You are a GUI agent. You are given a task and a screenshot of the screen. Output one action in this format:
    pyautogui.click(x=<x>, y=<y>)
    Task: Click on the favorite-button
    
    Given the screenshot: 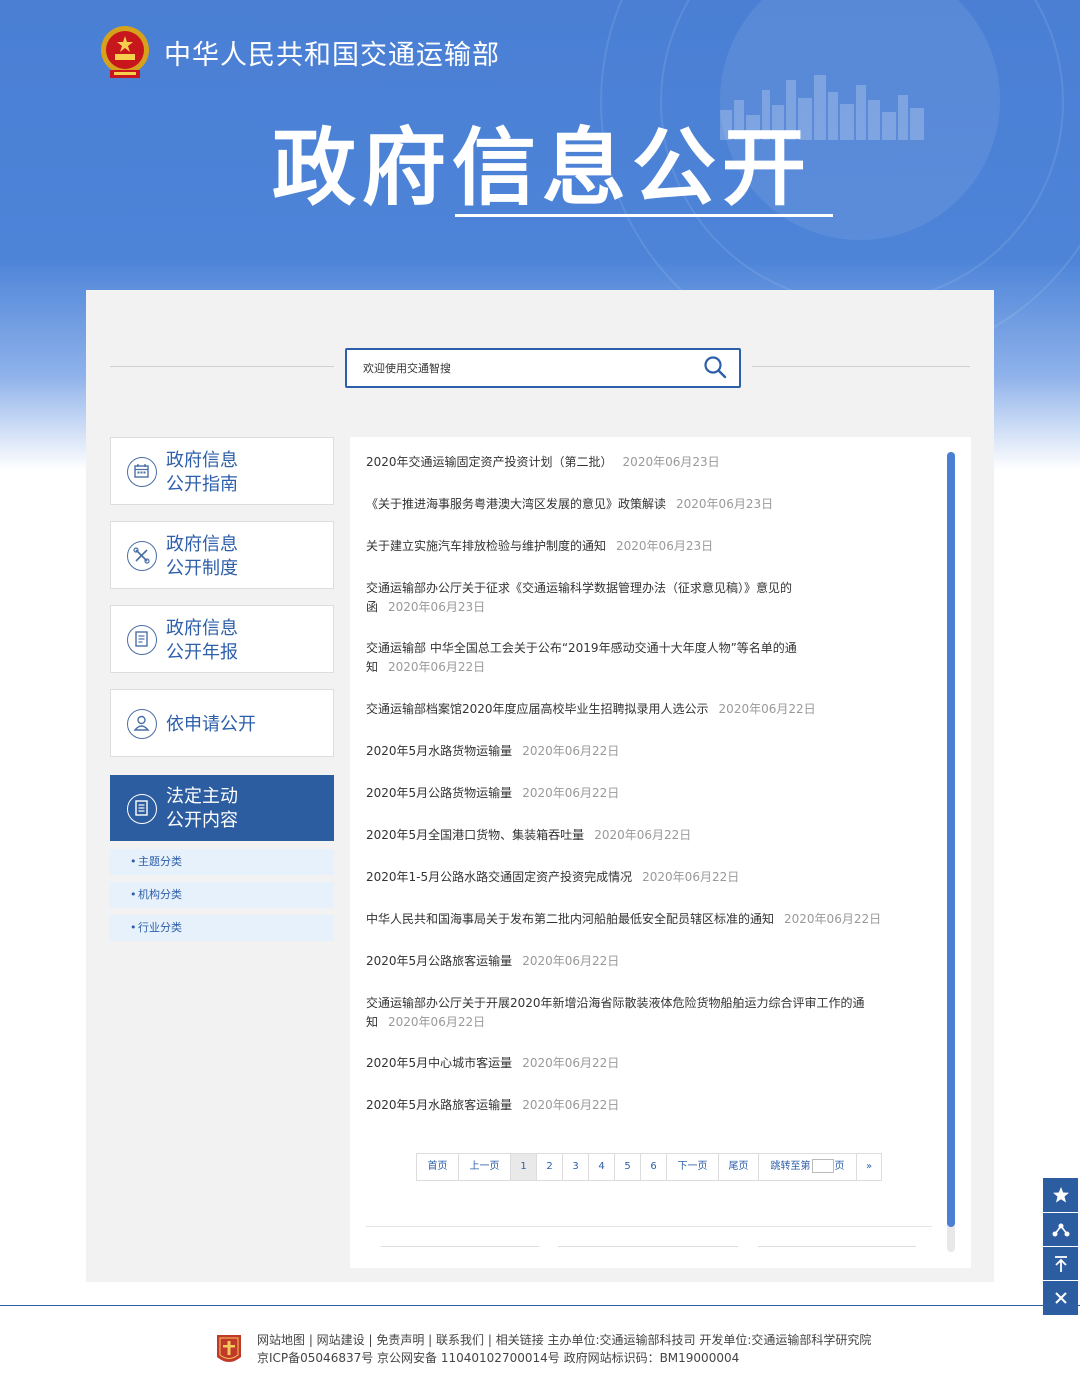 What is the action you would take?
    pyautogui.click(x=1060, y=1195)
    